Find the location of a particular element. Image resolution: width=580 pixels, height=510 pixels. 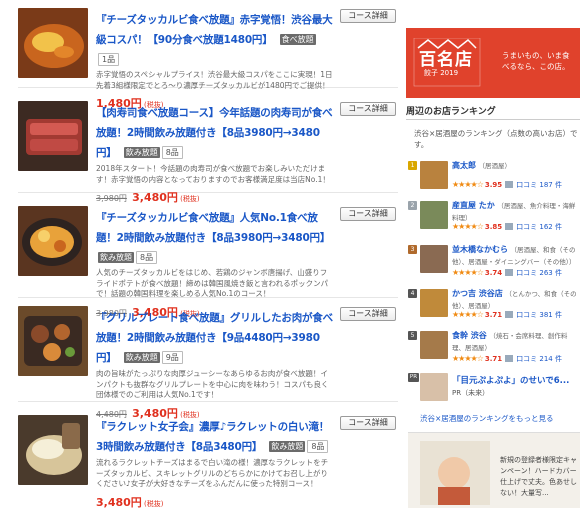

banner-copy: うまいもの、いま食べるなら、この店。 is located at coordinates (536, 61).